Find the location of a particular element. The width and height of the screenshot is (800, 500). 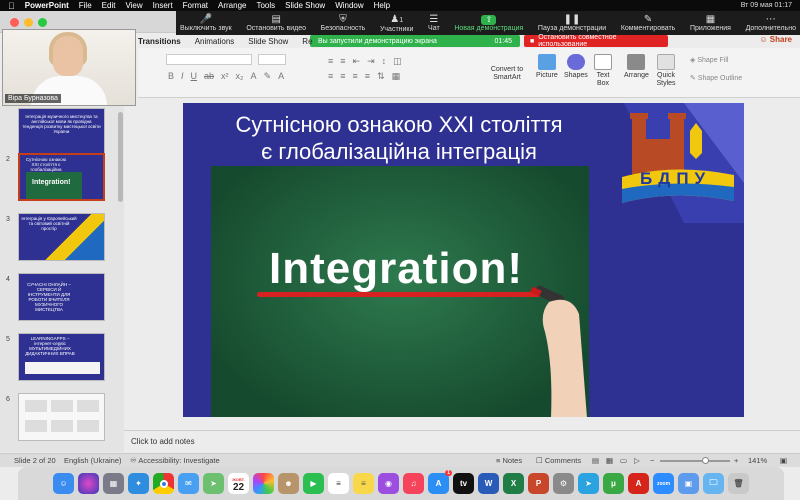

chat-button: ☰ Чат is located at coordinates (434, 23).